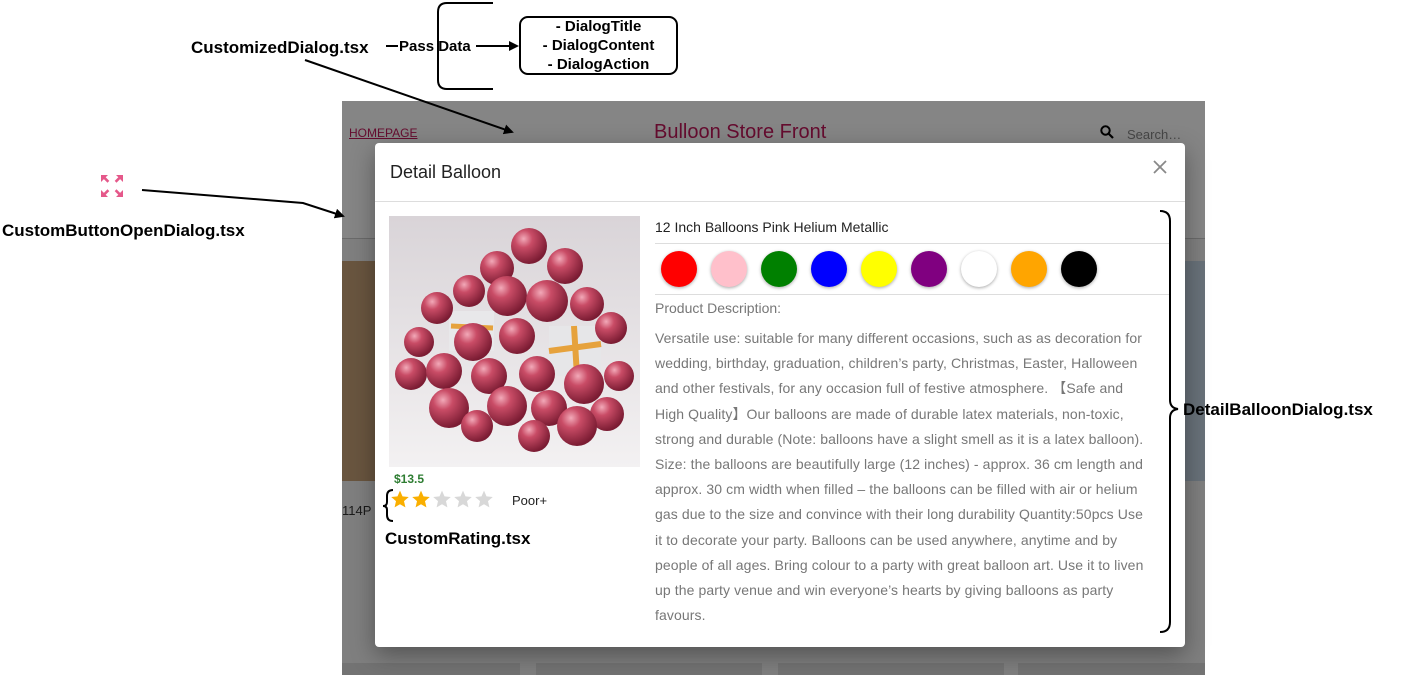 Image resolution: width=1411 pixels, height=675 pixels. Describe the element at coordinates (772, 227) in the screenshot. I see `product-name: 12 Inch Balloons Pink Helium Metallic` at that location.